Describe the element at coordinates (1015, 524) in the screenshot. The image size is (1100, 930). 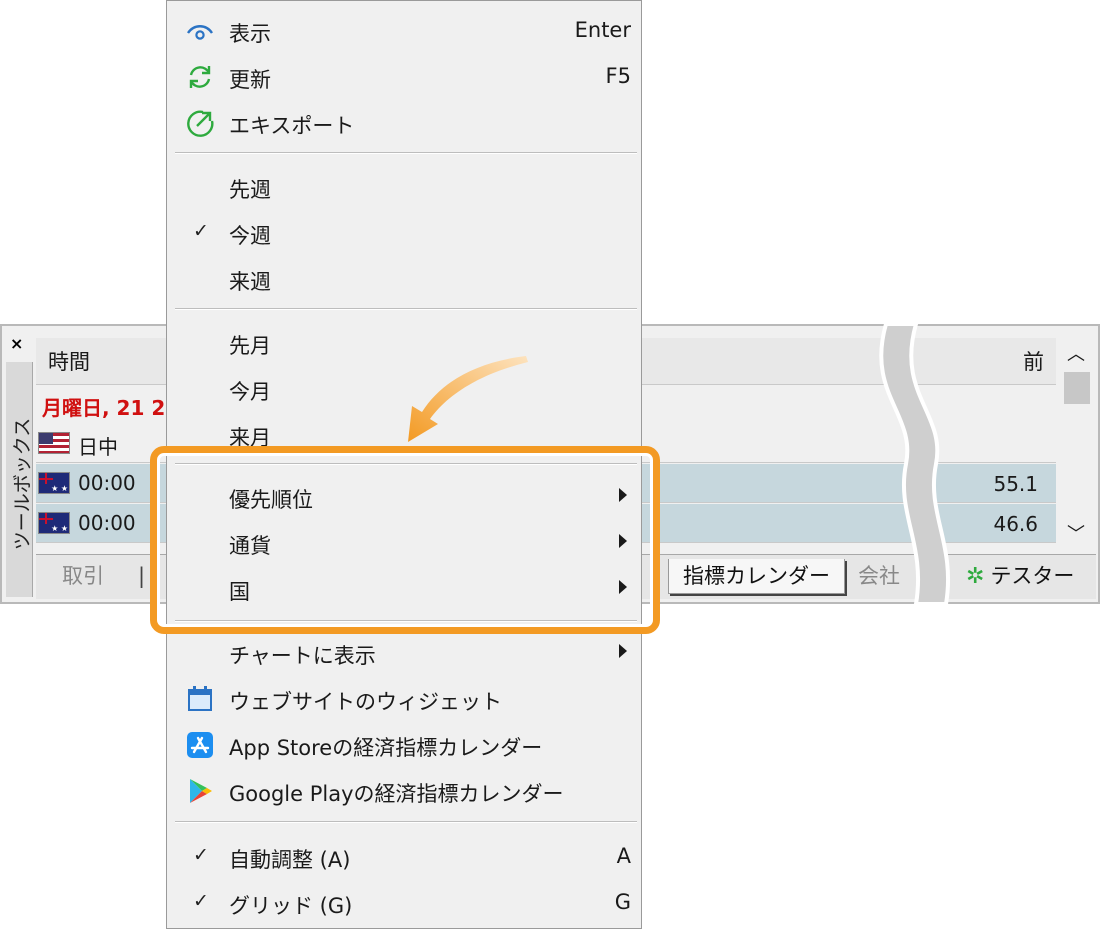
I see `row-previous-value: 46.6` at that location.